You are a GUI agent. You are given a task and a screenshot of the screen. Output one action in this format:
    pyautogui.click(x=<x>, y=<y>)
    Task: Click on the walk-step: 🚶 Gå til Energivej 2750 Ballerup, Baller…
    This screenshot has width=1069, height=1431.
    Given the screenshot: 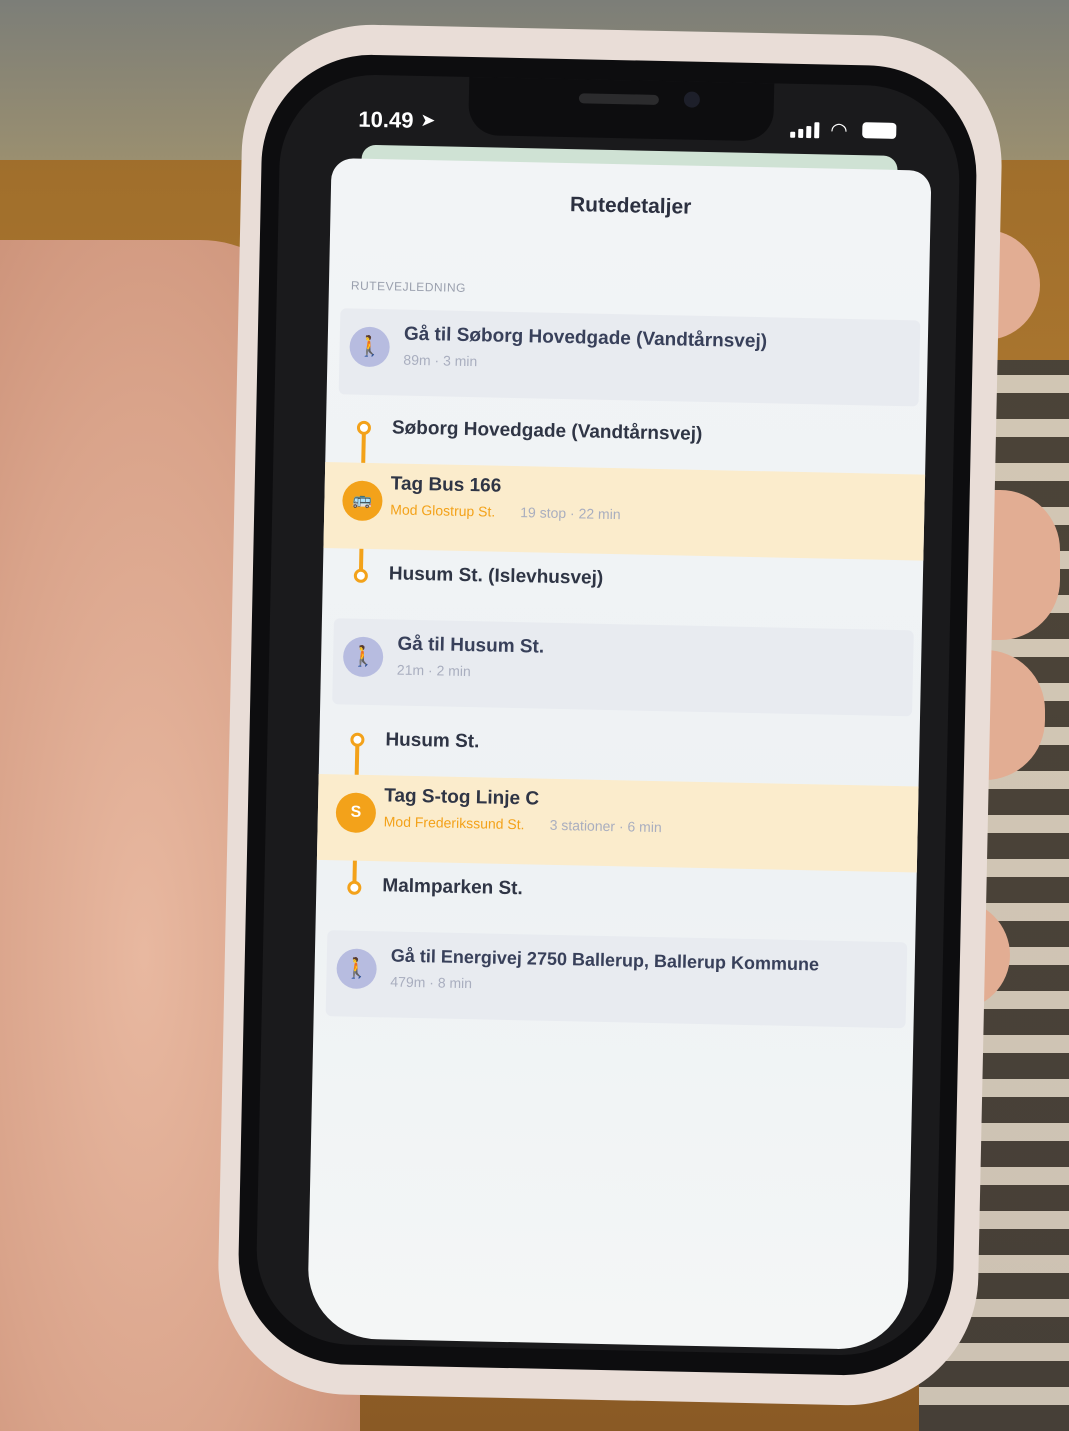 What is the action you would take?
    pyautogui.click(x=616, y=979)
    